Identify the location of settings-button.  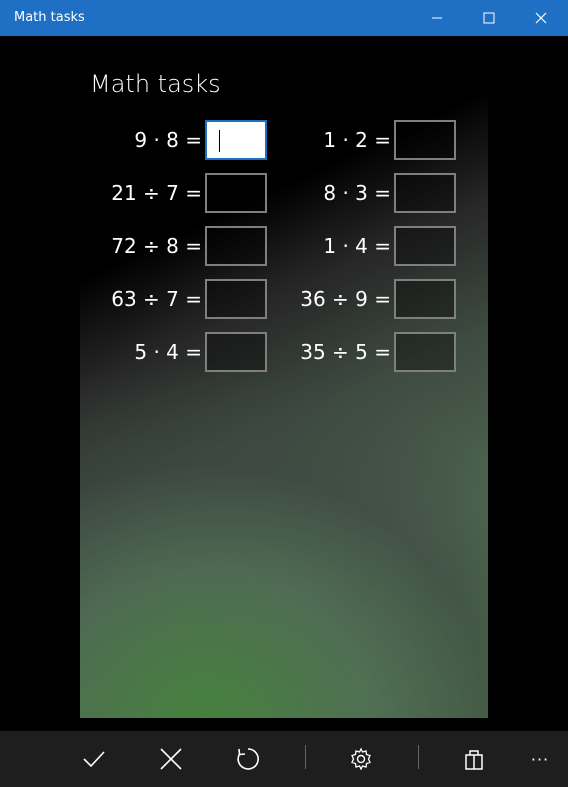
(361, 759).